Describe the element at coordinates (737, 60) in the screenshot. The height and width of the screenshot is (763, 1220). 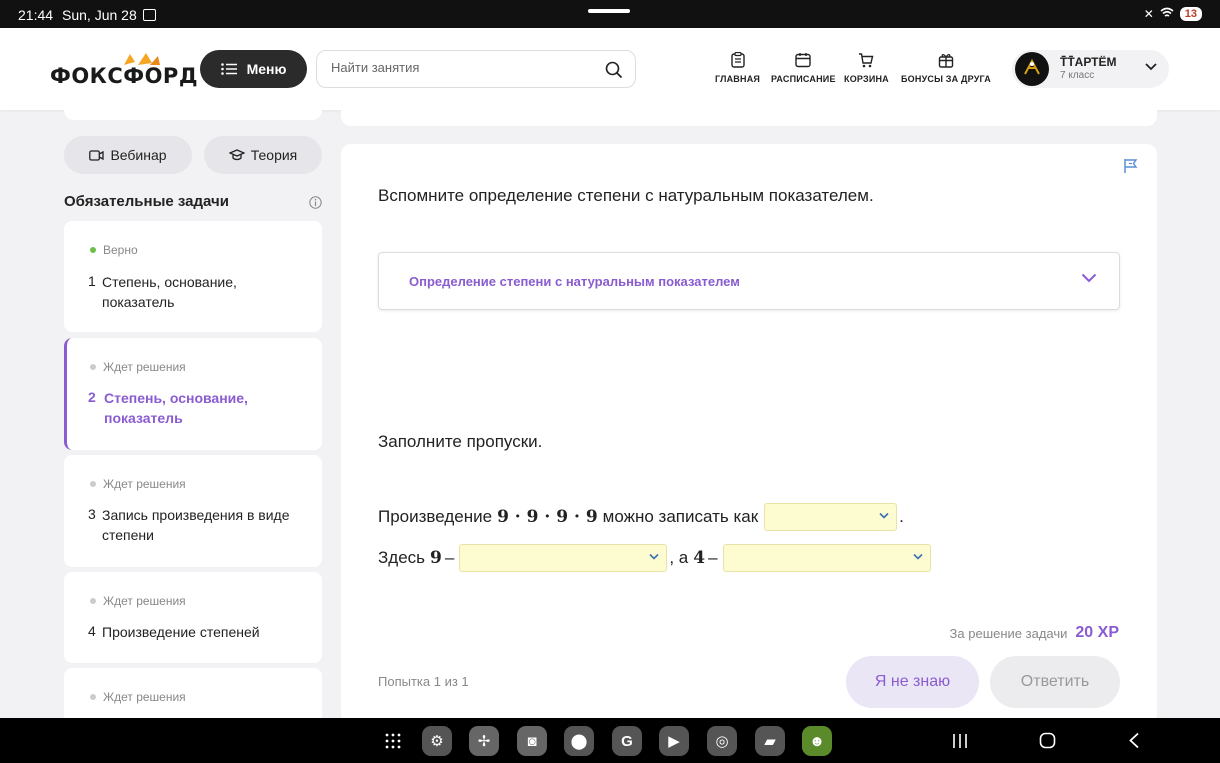
I see `clipboard-icon` at that location.